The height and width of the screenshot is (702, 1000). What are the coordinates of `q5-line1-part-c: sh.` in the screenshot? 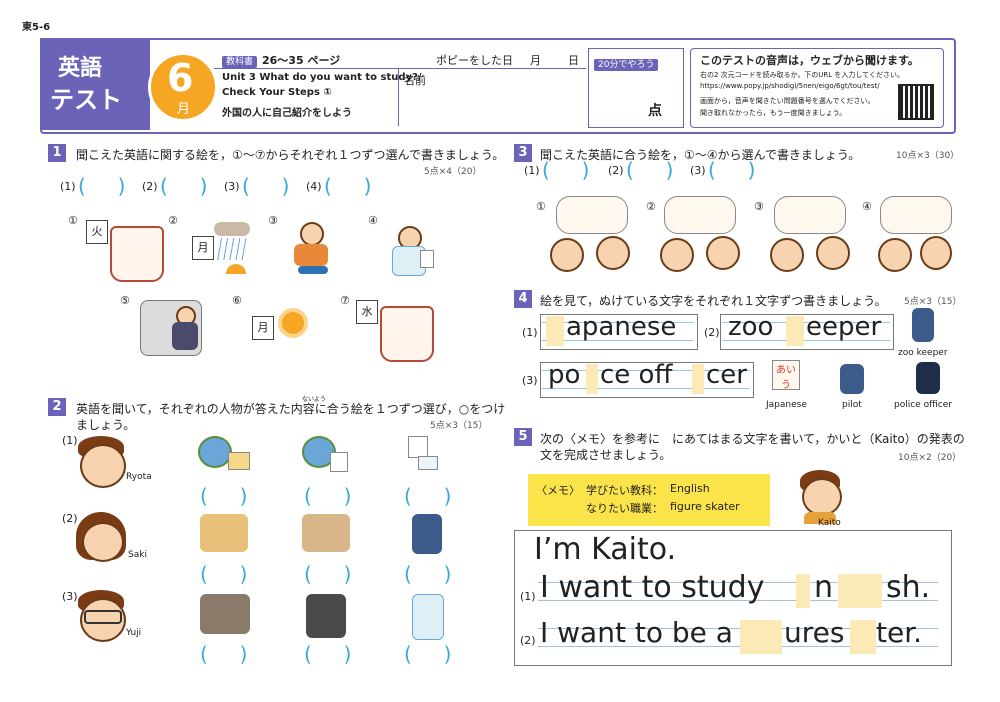 It's located at (908, 587).